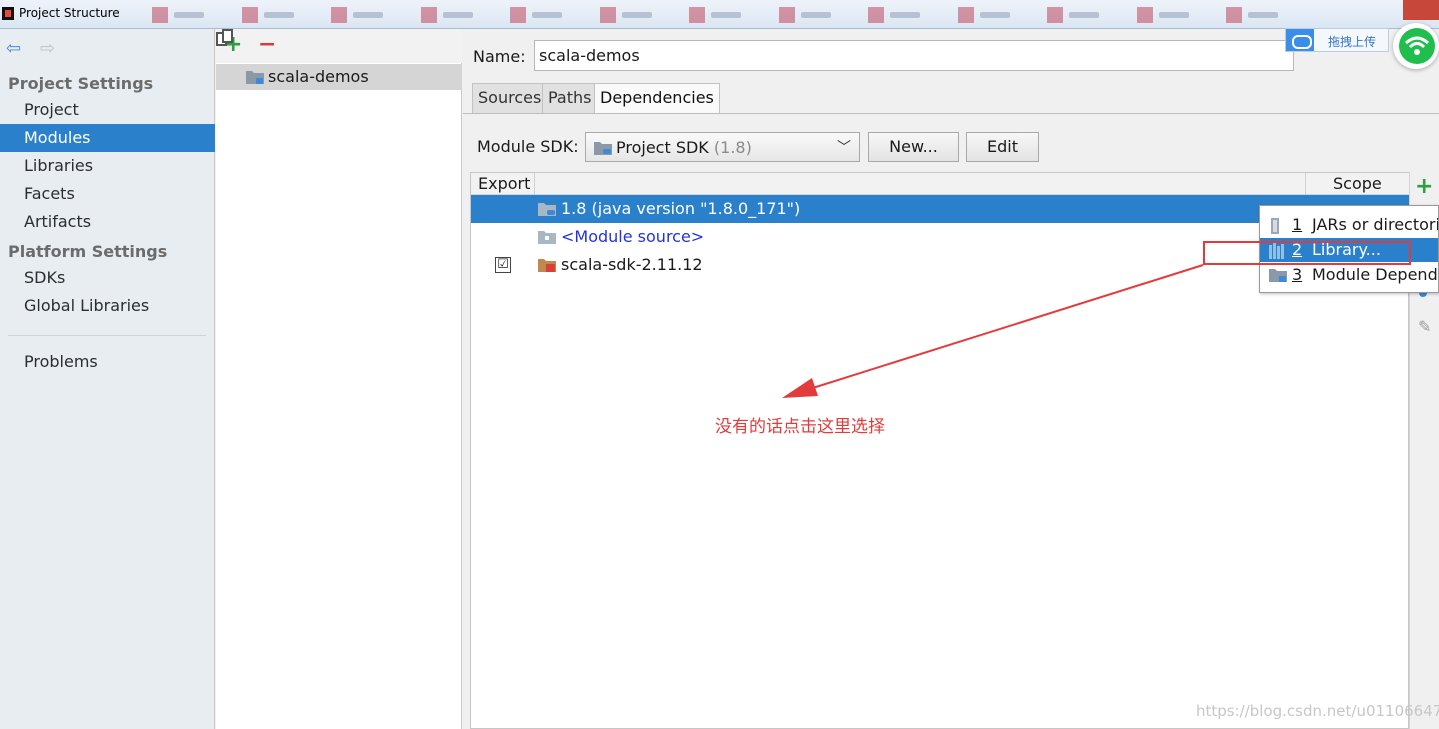 The image size is (1439, 729). I want to click on watermark: https://blog.csdn.net/u011066470, so click(1317, 711).